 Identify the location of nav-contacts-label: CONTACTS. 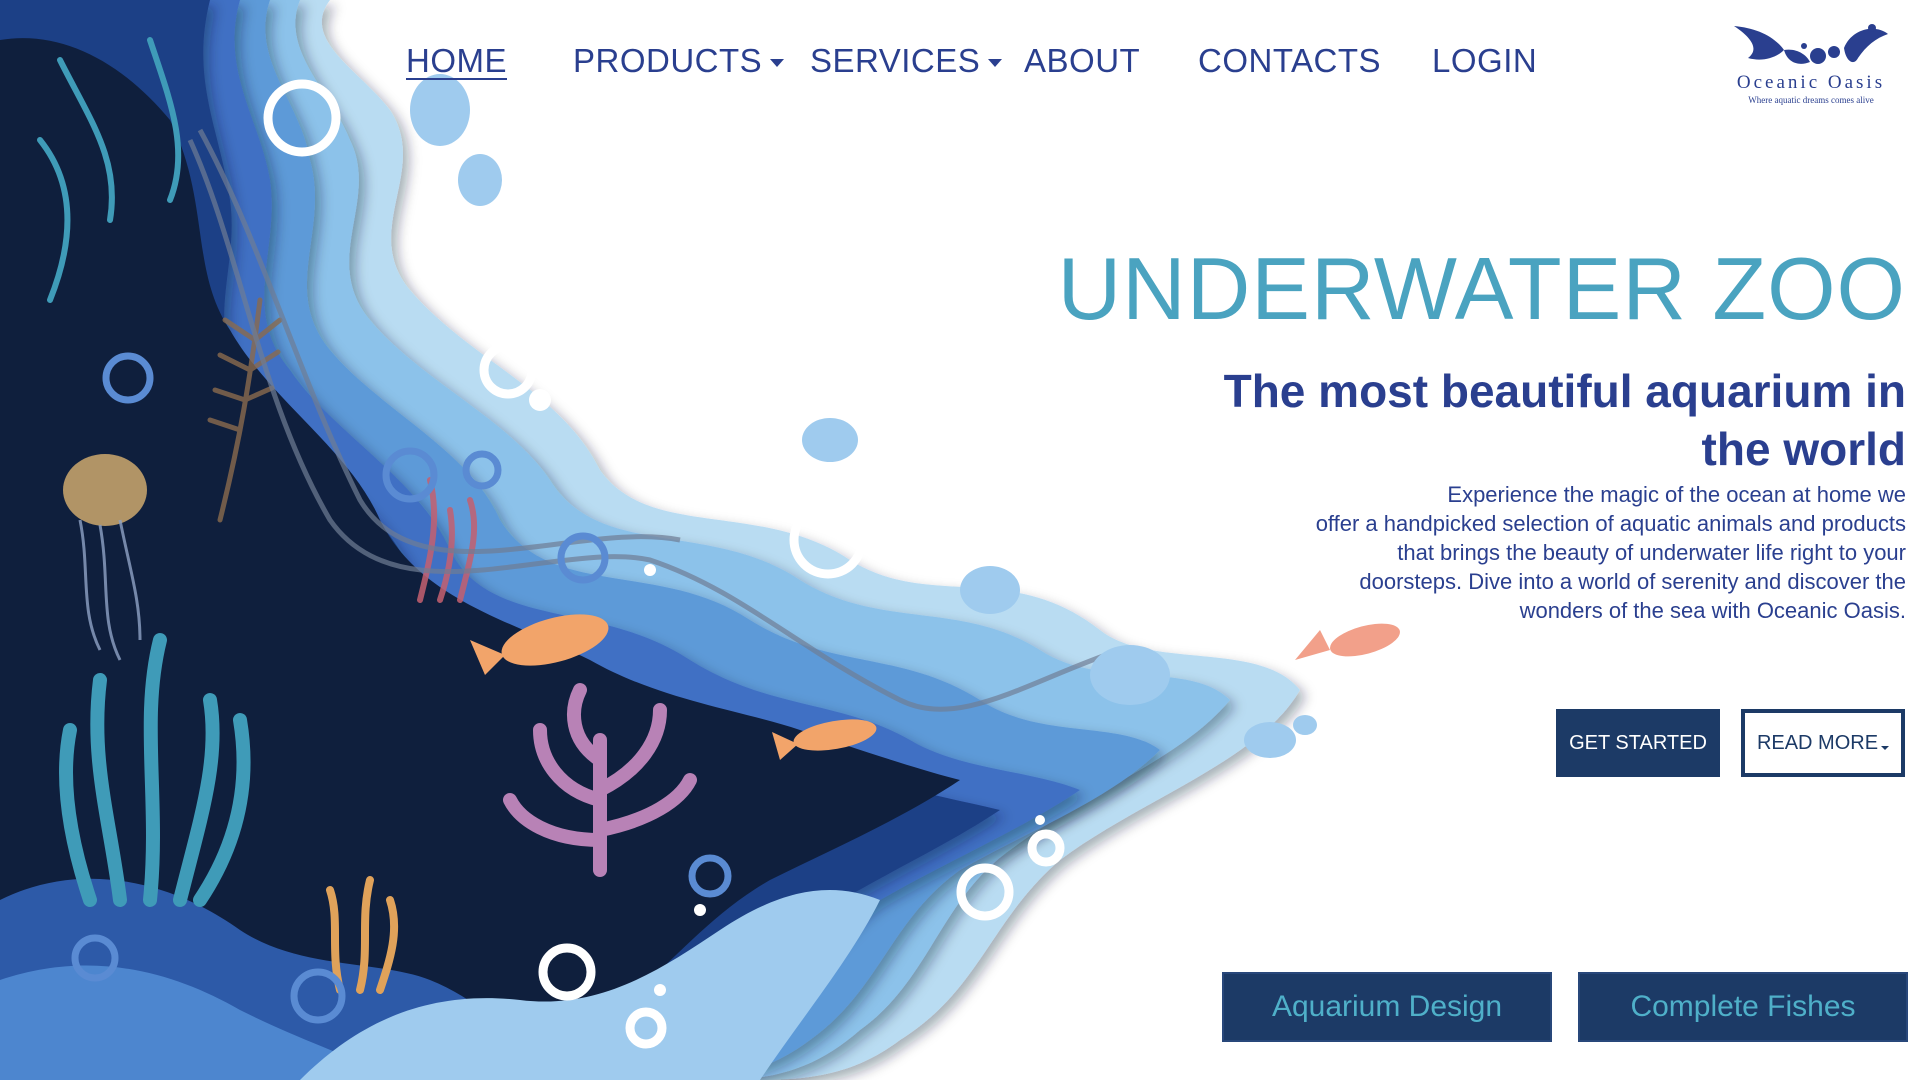
(1290, 60).